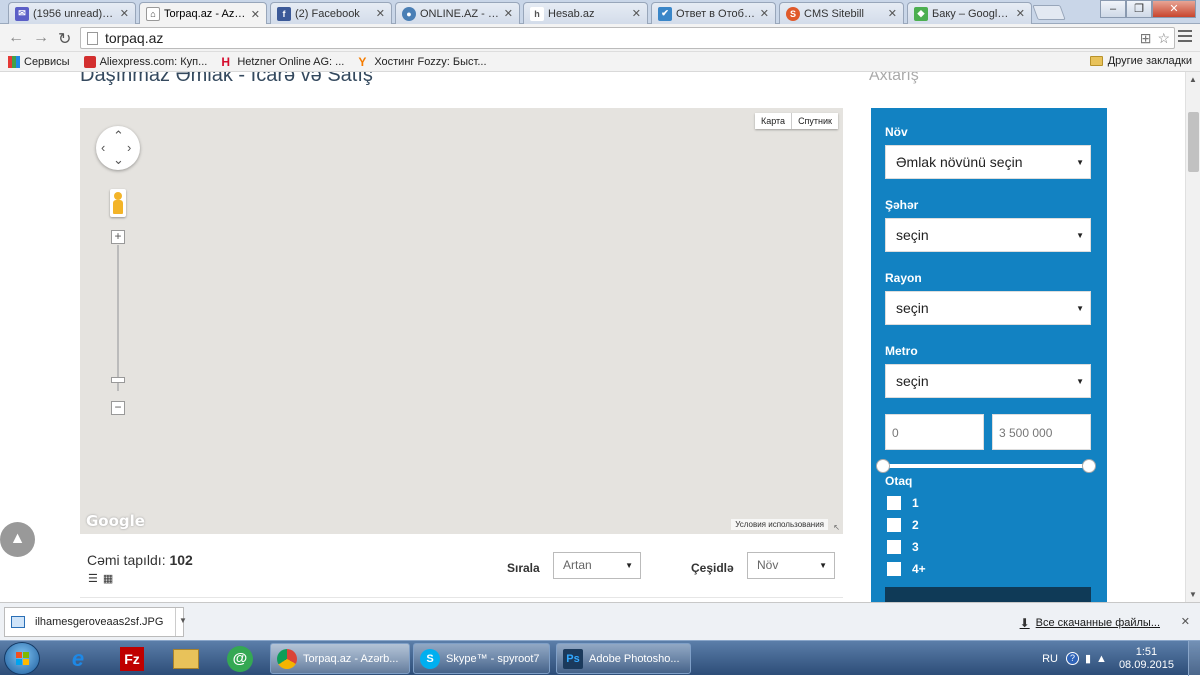 Image resolution: width=1200 pixels, height=676 pixels. Describe the element at coordinates (1185, 37) in the screenshot. I see `menu-icon` at that location.